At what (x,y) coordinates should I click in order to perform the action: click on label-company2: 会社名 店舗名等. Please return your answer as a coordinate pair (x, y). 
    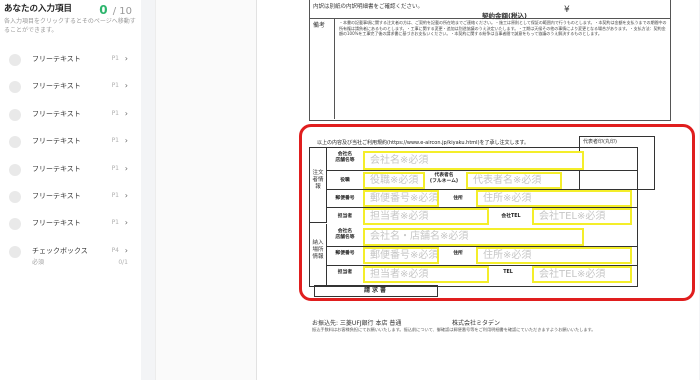
    Looking at the image, I should click on (345, 234).